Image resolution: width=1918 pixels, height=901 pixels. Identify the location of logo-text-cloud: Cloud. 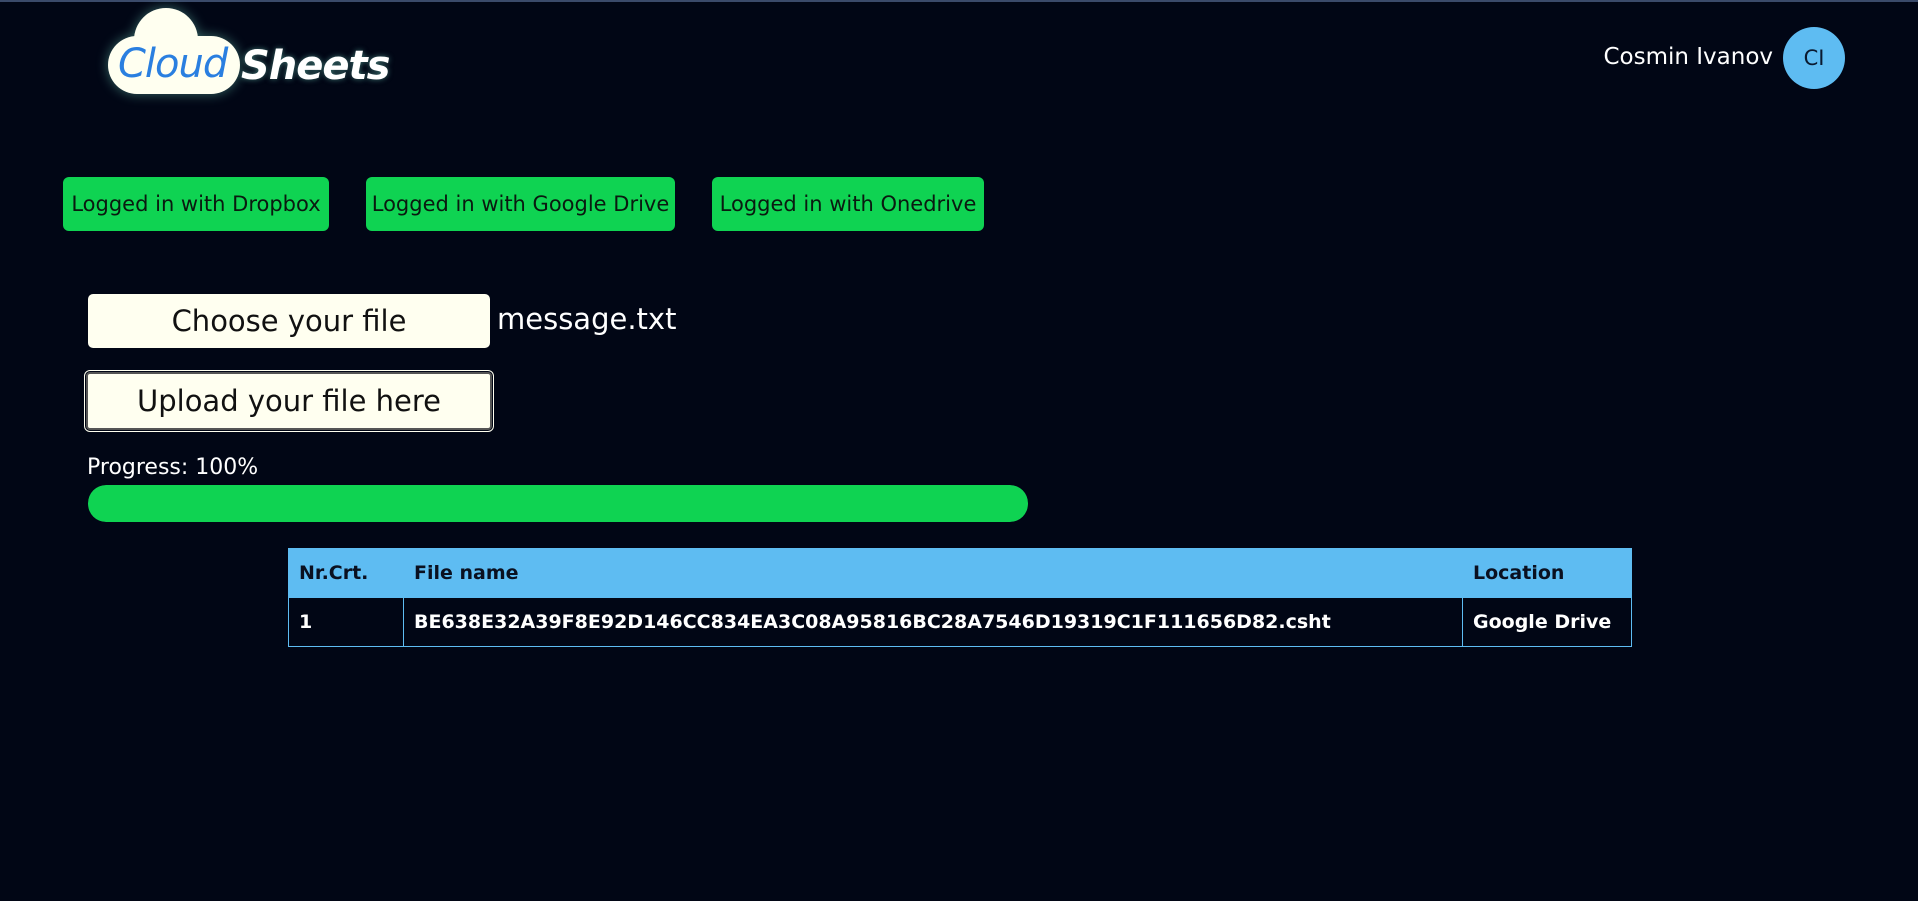
(173, 64).